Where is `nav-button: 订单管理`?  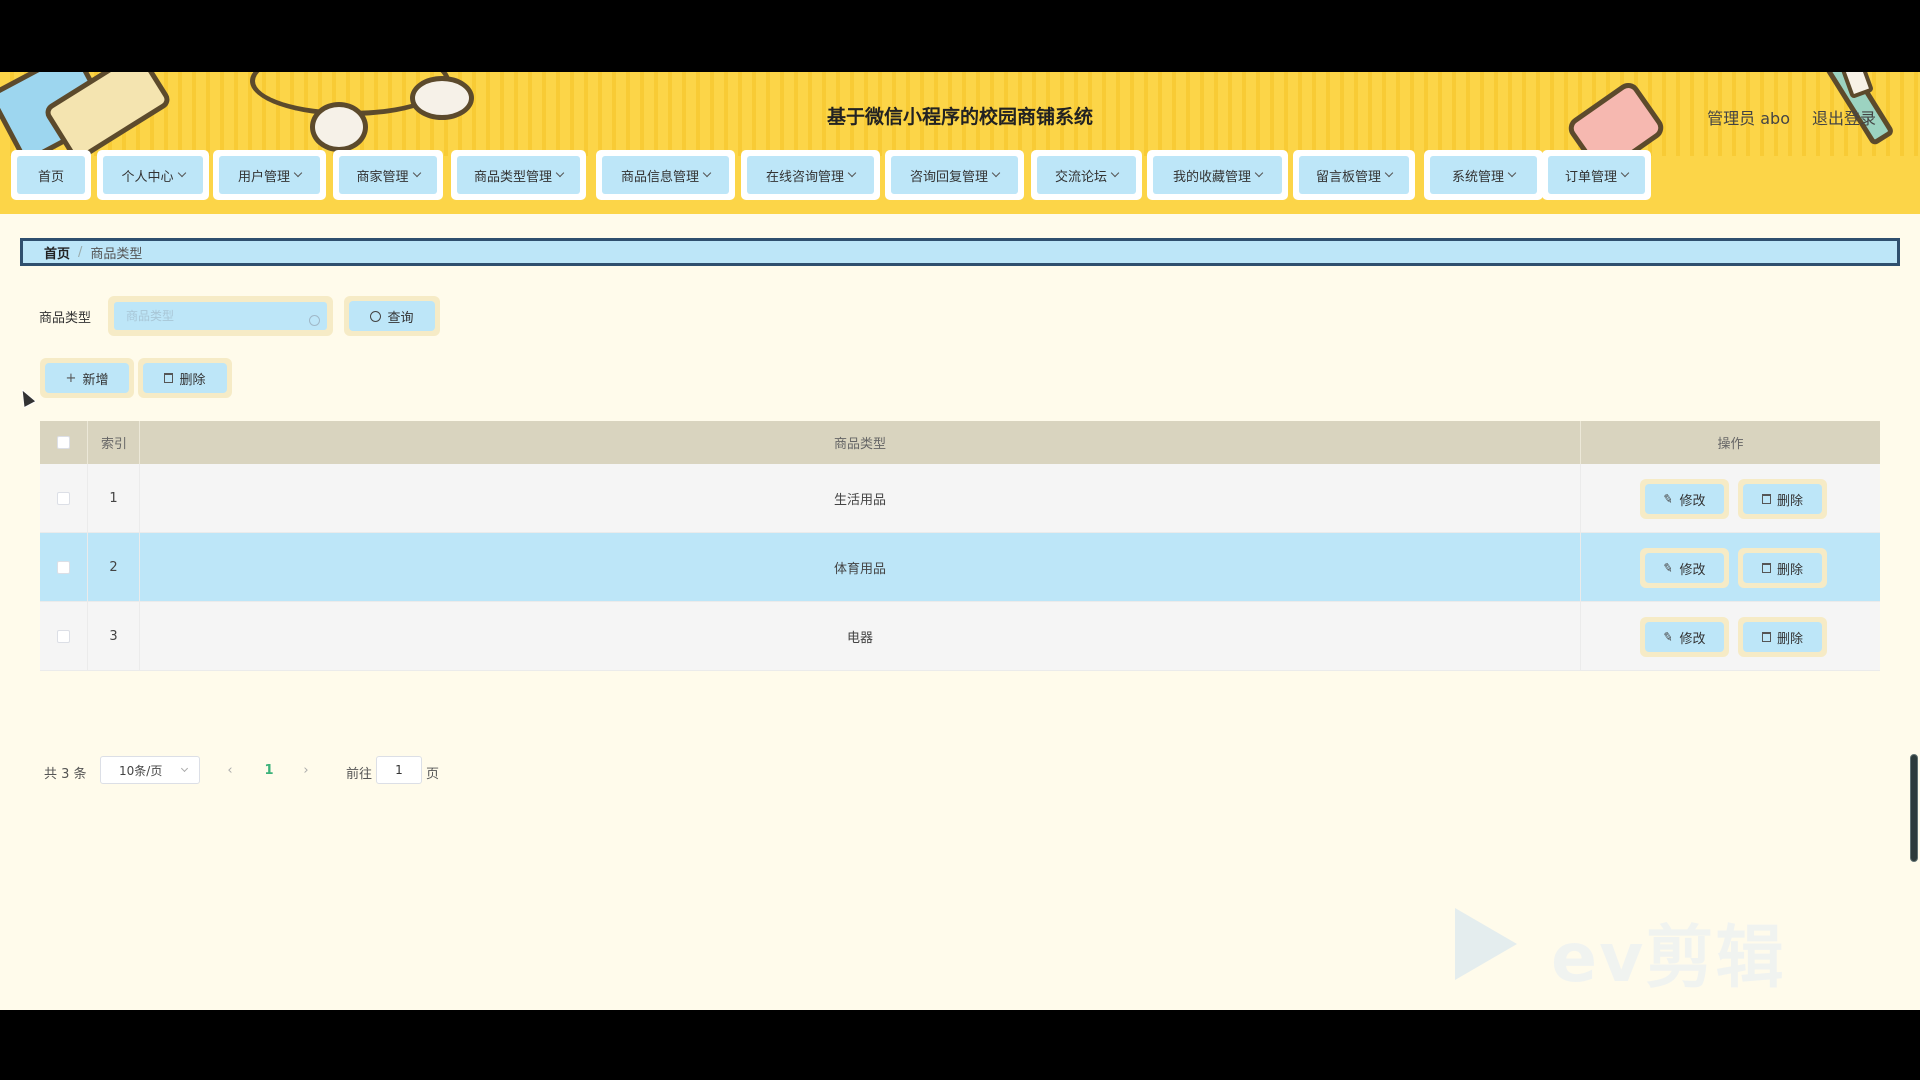
nav-button: 订单管理 is located at coordinates (1596, 175).